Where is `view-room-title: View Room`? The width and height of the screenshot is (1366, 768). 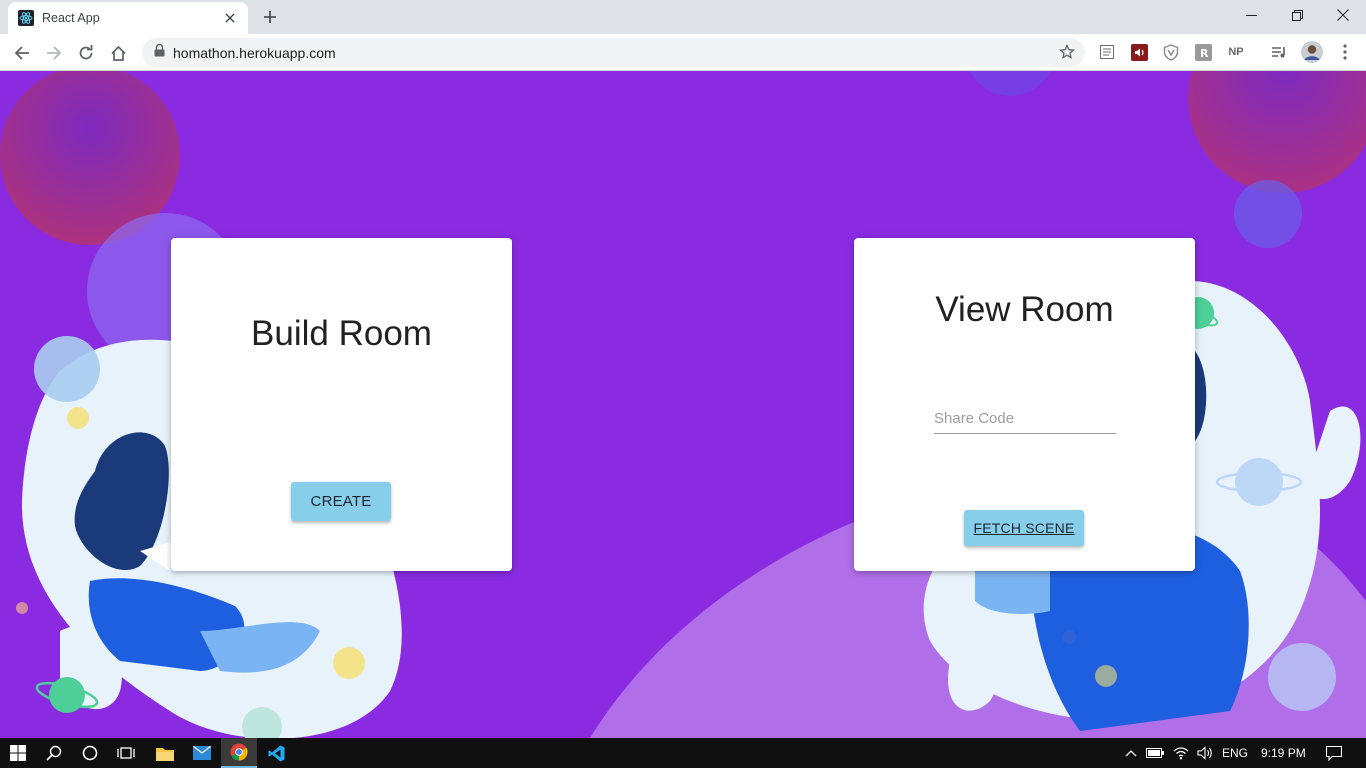
view-room-title: View Room is located at coordinates (1024, 309).